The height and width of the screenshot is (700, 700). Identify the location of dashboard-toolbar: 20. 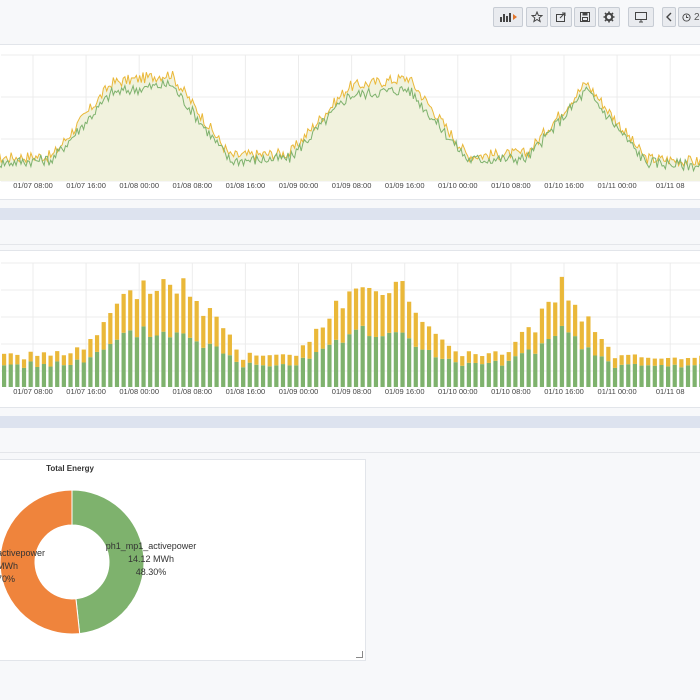
(350, 18).